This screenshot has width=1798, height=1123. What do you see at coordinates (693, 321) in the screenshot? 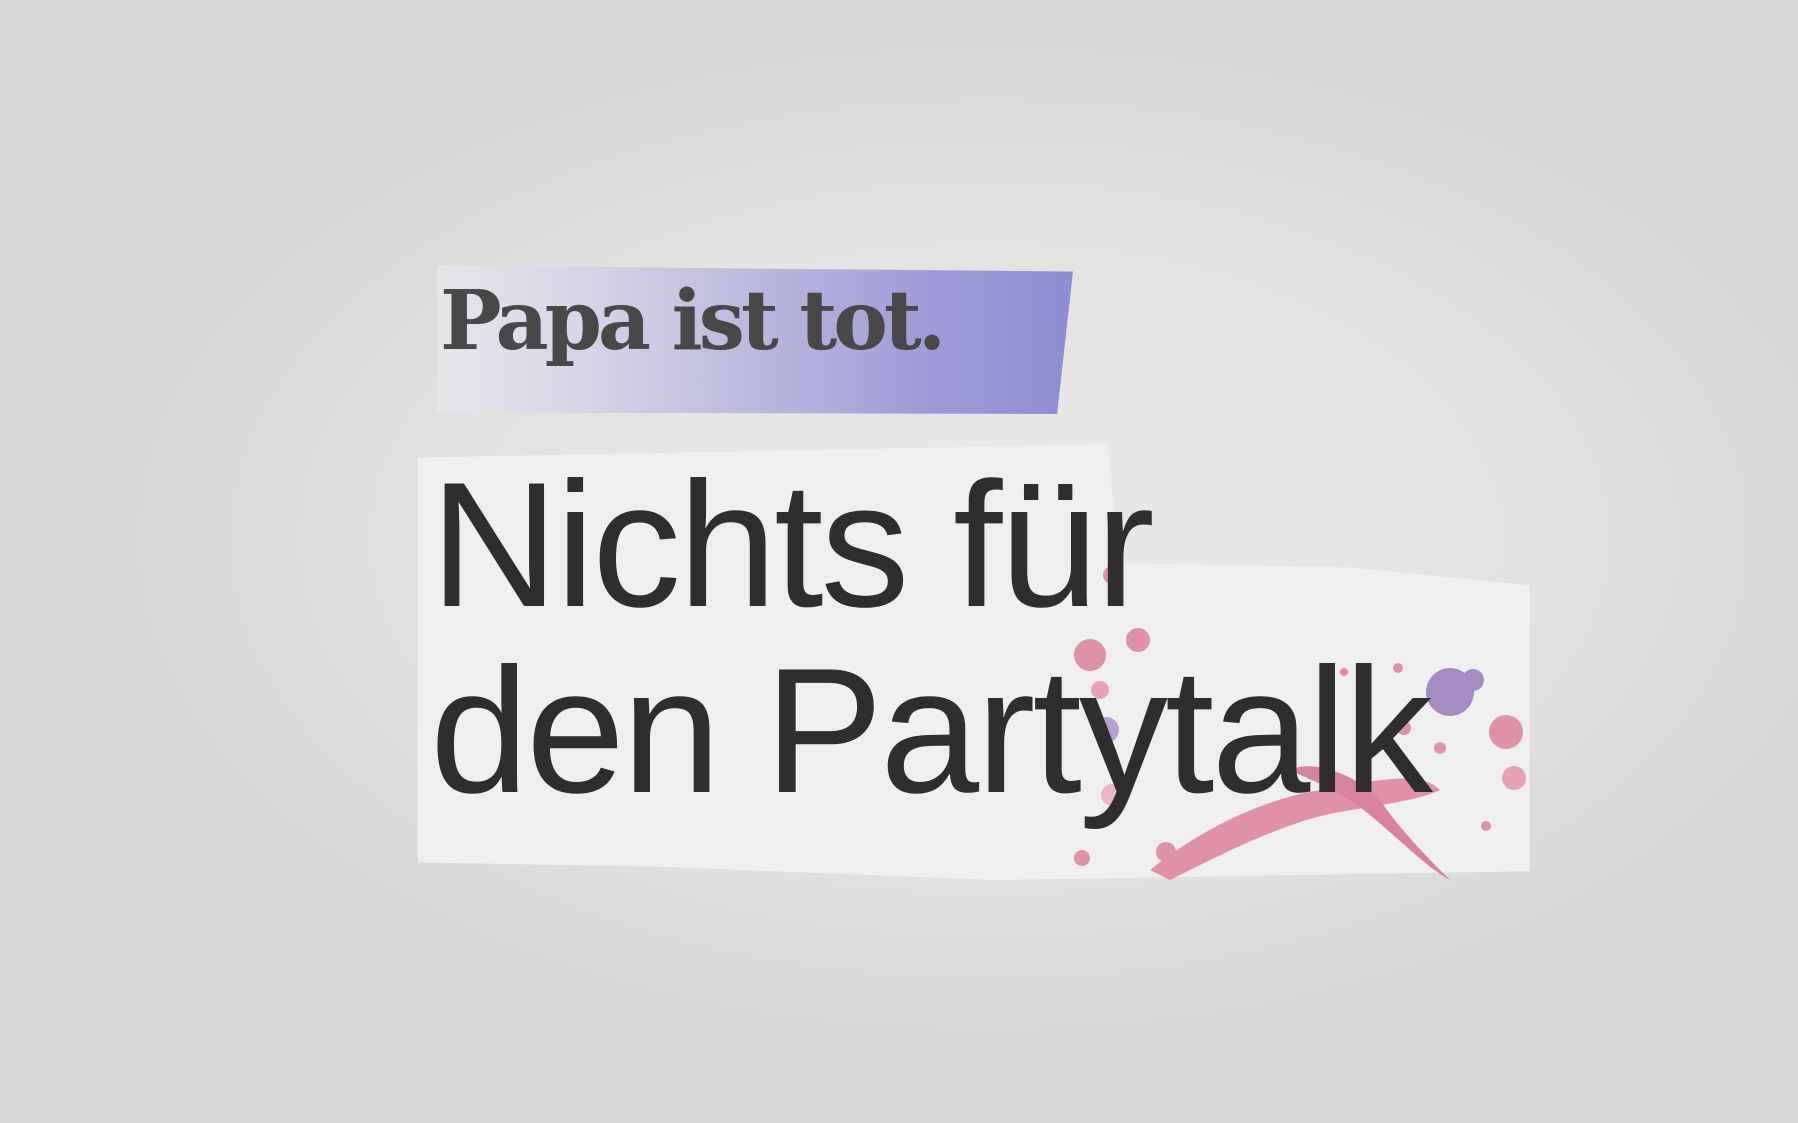
I see `kicker-text: Papa ist tot.` at bounding box center [693, 321].